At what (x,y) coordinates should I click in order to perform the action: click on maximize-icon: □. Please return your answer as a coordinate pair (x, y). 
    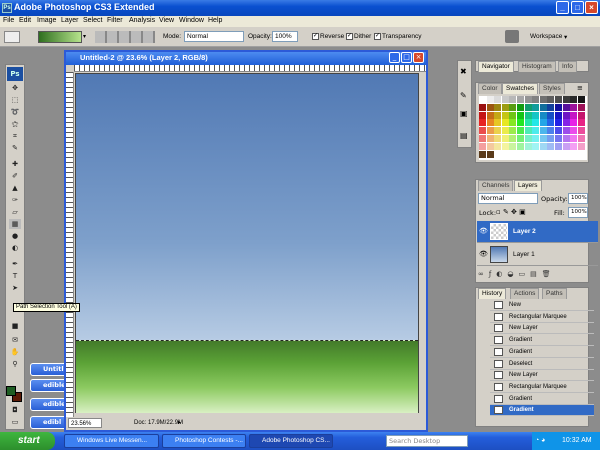
    Looking at the image, I should click on (577, 7).